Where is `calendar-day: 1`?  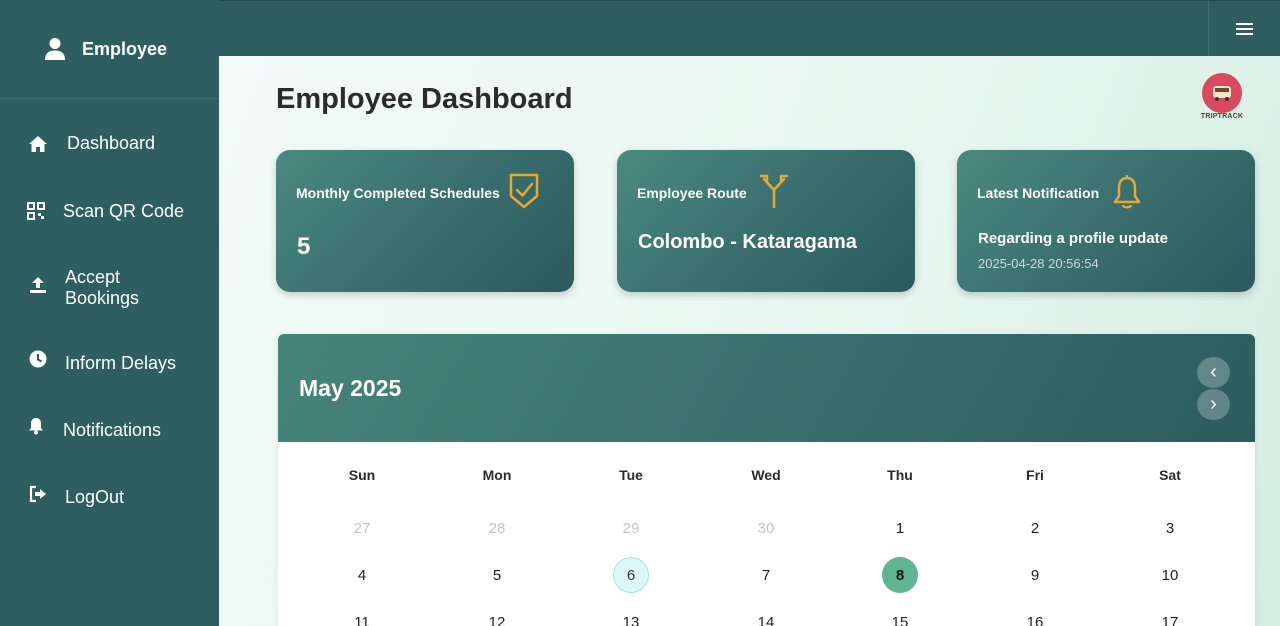 calendar-day: 1 is located at coordinates (900, 528).